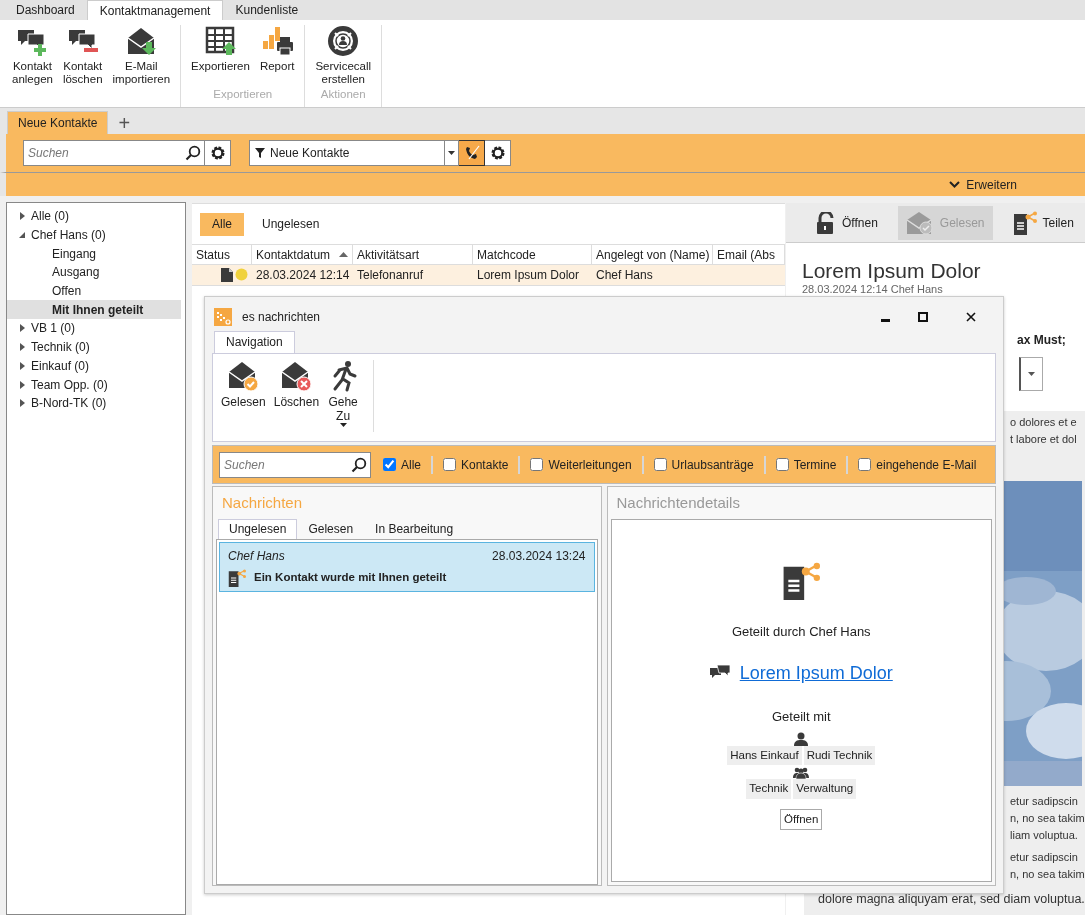 This screenshot has width=1085, height=915. What do you see at coordinates (769, 789) in the screenshot?
I see `recipient-tag: Technik` at bounding box center [769, 789].